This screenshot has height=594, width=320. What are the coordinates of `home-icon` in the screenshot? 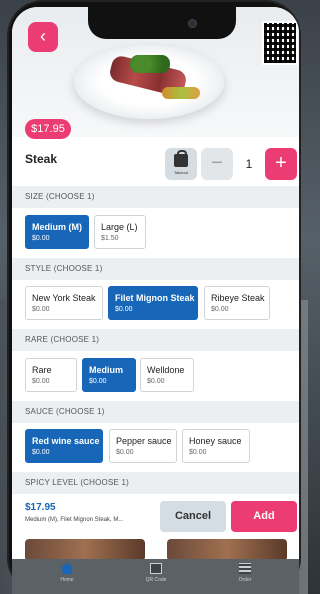 It's located at (67, 568).